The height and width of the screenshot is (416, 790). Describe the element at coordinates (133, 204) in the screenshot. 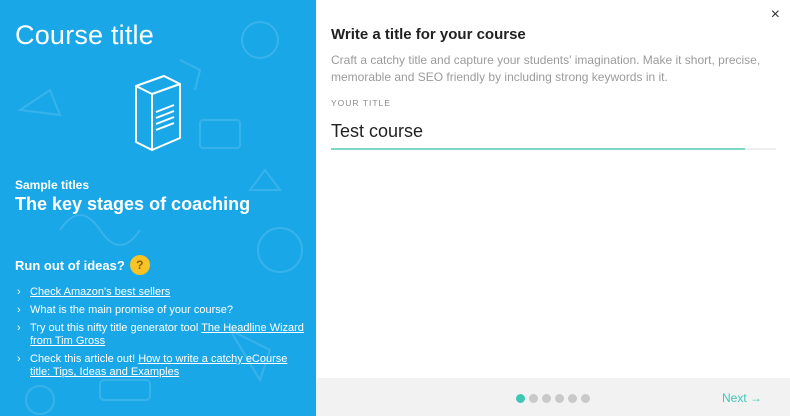

I see `sample-title-text: The key stages of coaching` at that location.